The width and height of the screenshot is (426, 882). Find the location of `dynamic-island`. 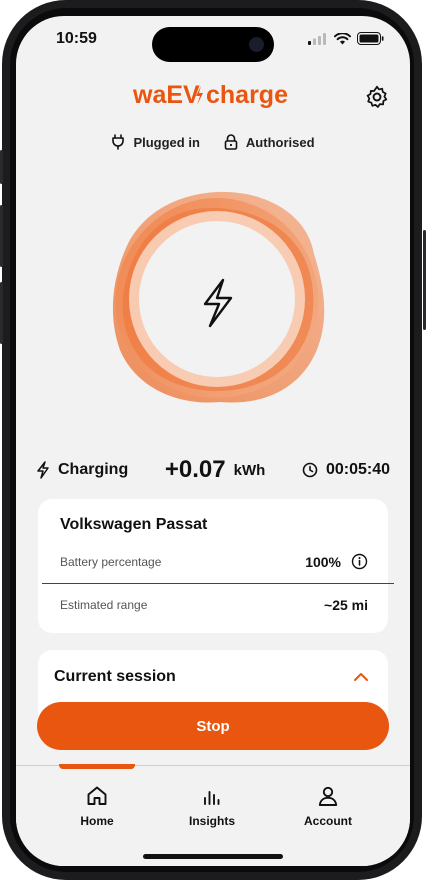

dynamic-island is located at coordinates (213, 44).